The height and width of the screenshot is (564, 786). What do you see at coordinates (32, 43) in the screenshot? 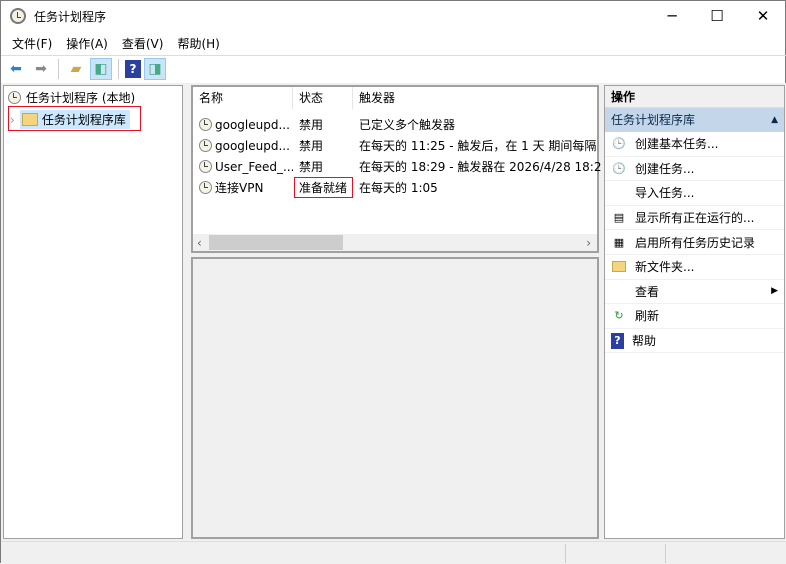
I see `menu-file: 文件(F)` at bounding box center [32, 43].